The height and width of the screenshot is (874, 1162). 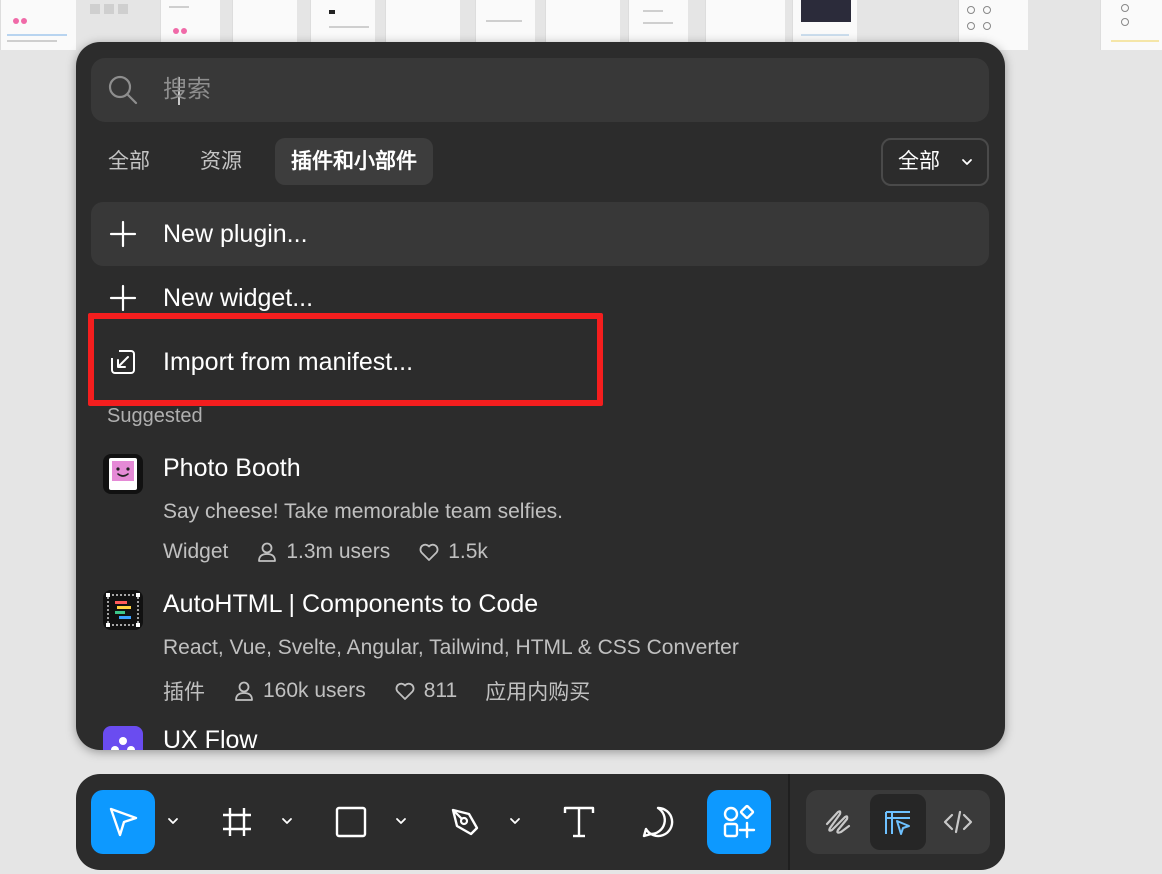 I want to click on text-tool-button, so click(x=579, y=822).